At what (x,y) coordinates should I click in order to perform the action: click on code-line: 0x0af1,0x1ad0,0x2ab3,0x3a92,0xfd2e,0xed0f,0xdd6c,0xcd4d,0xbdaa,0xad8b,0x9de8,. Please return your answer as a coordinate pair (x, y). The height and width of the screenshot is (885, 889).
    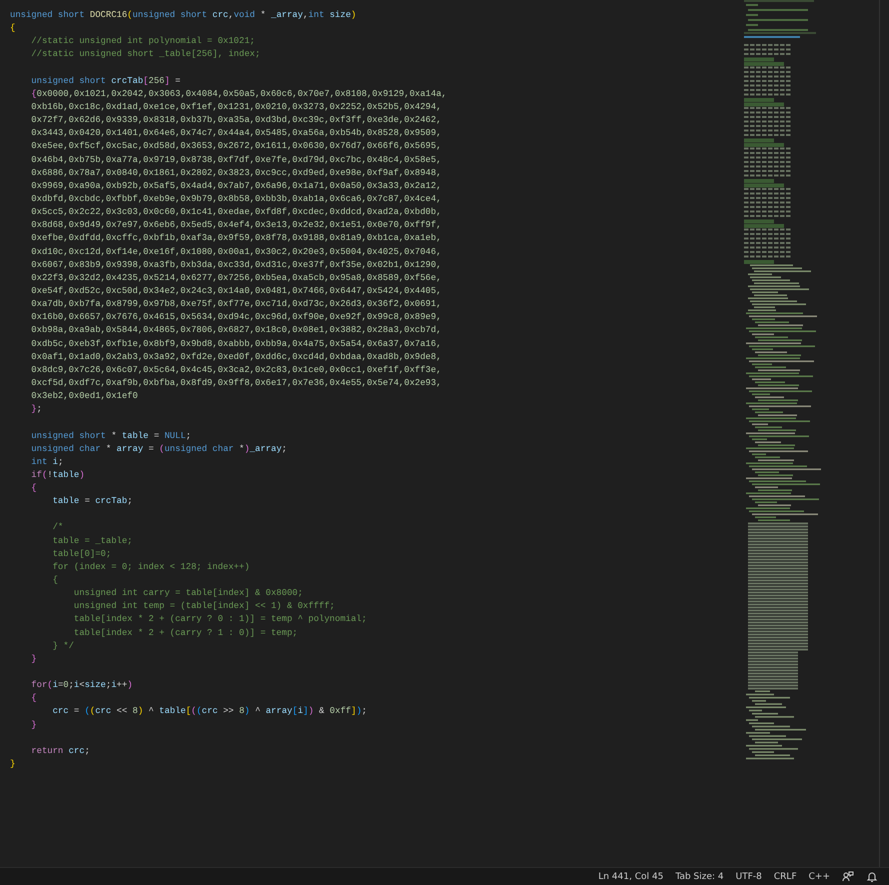
    Looking at the image, I should click on (236, 357).